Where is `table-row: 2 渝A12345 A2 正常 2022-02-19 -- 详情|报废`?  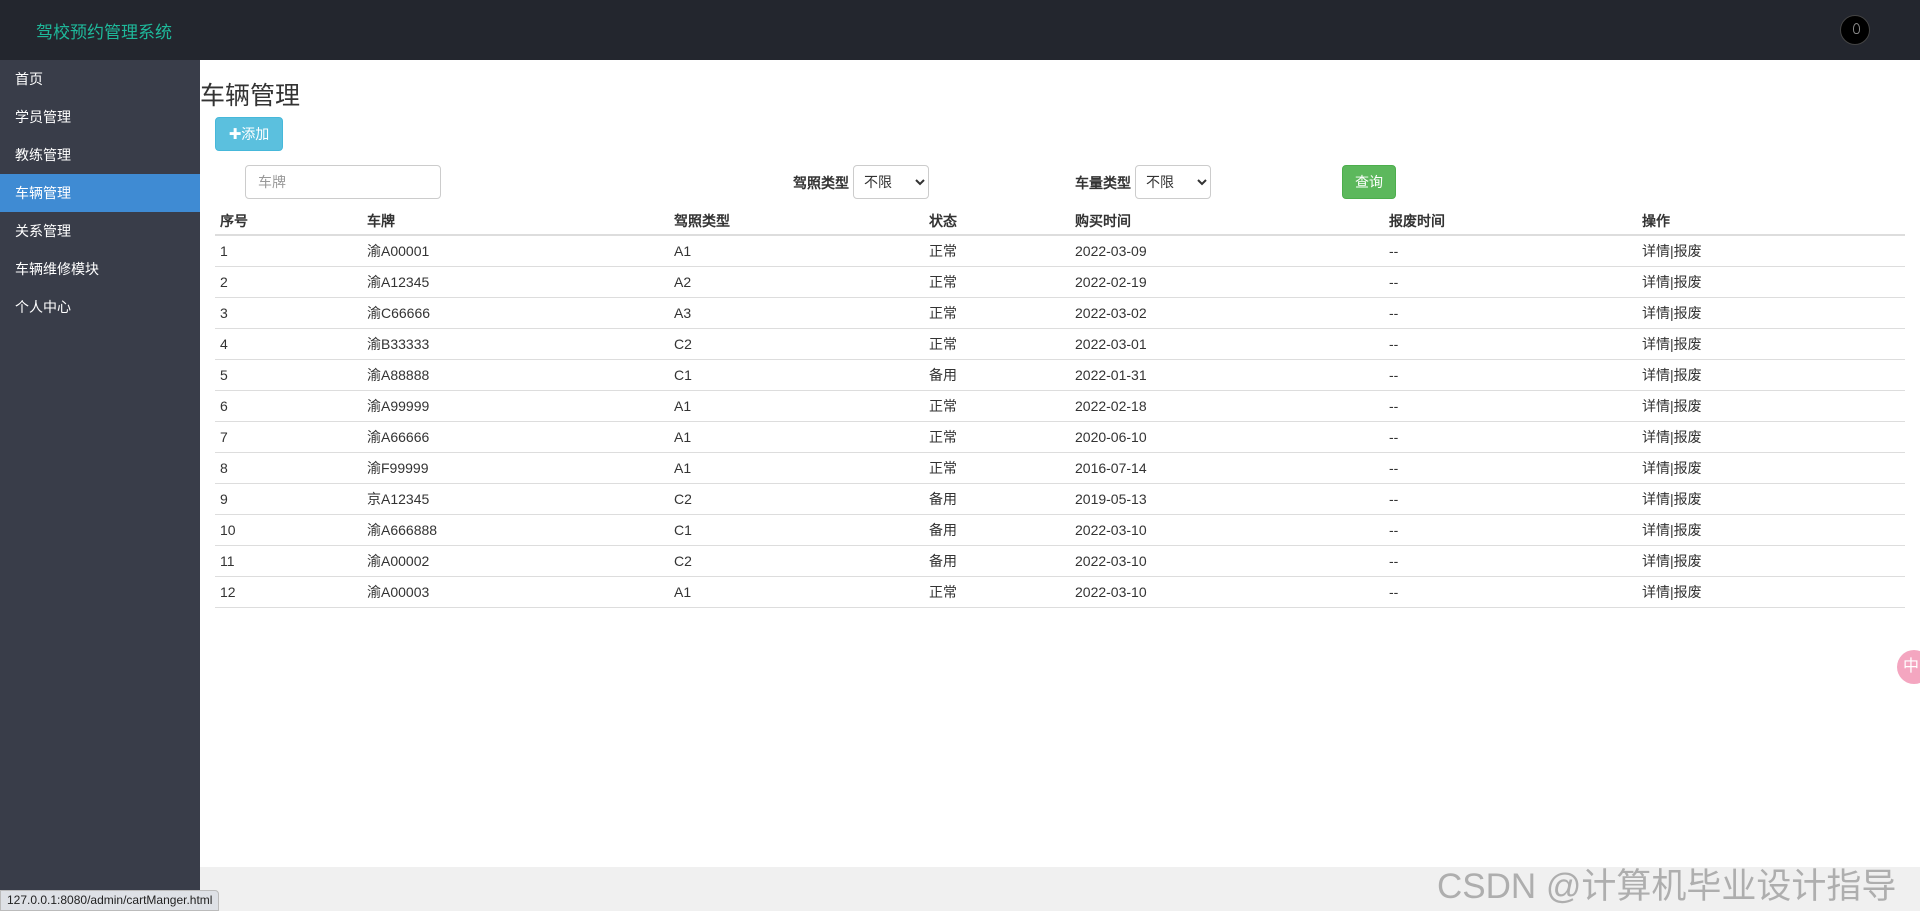
table-row: 2 渝A12345 A2 正常 2022-02-19 -- 详情|报废 is located at coordinates (1060, 282).